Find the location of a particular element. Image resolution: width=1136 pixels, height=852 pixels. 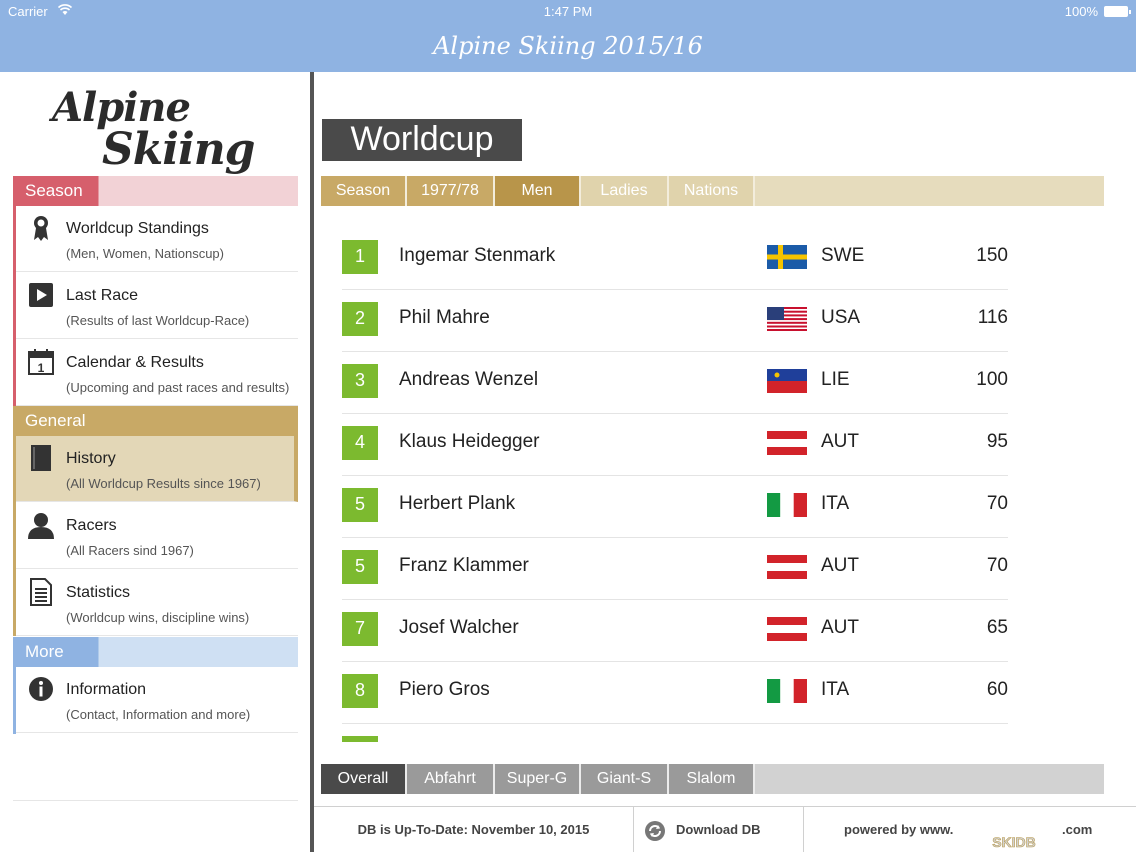

table-row: 7 Josef Walcher AUT 65 is located at coordinates (675, 631).